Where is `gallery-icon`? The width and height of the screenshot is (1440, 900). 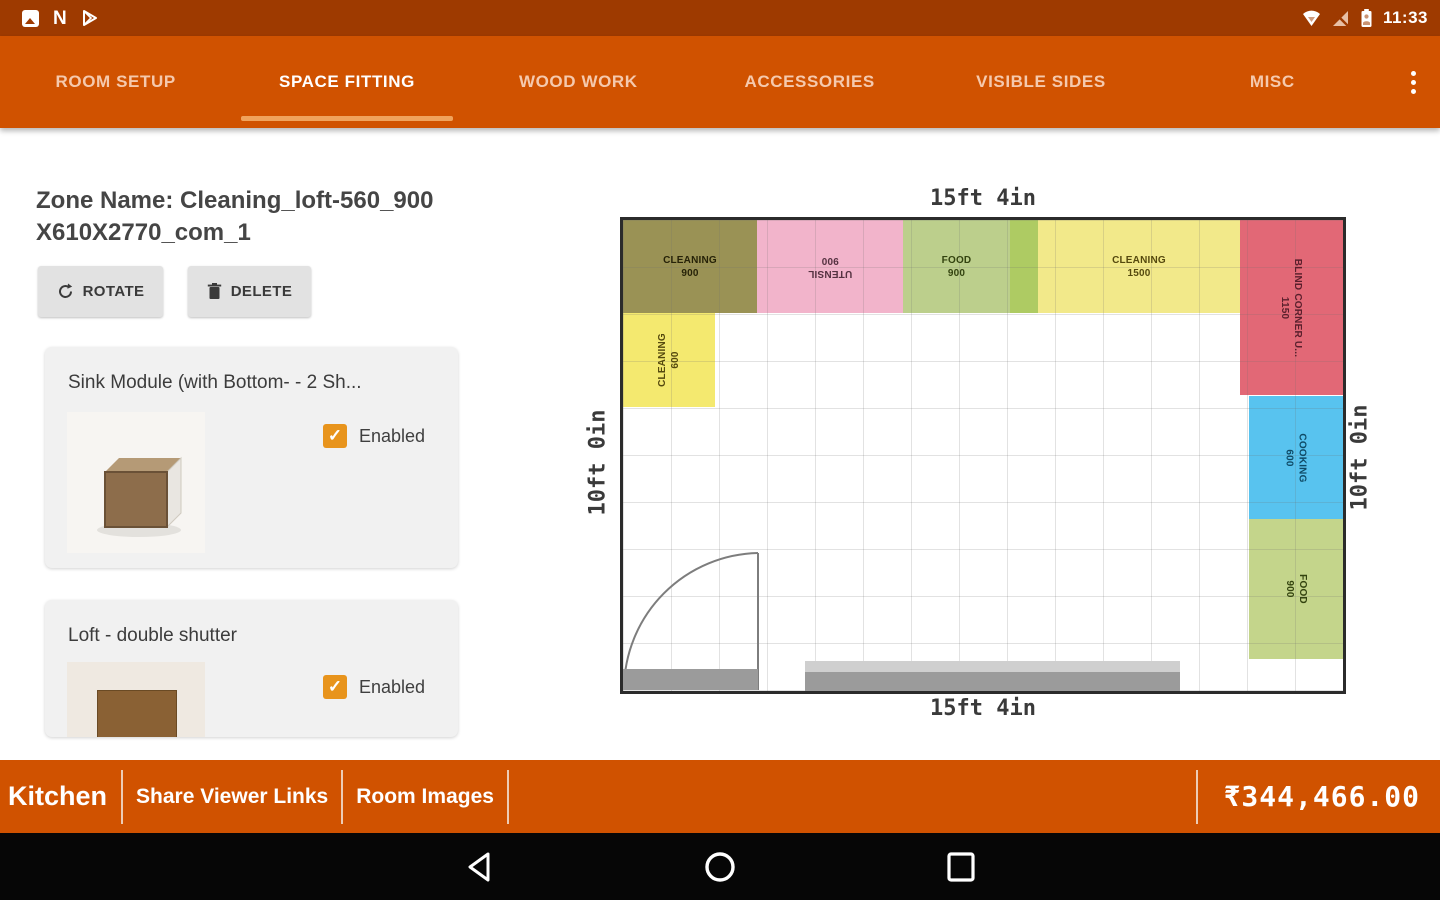
gallery-icon is located at coordinates (30, 18).